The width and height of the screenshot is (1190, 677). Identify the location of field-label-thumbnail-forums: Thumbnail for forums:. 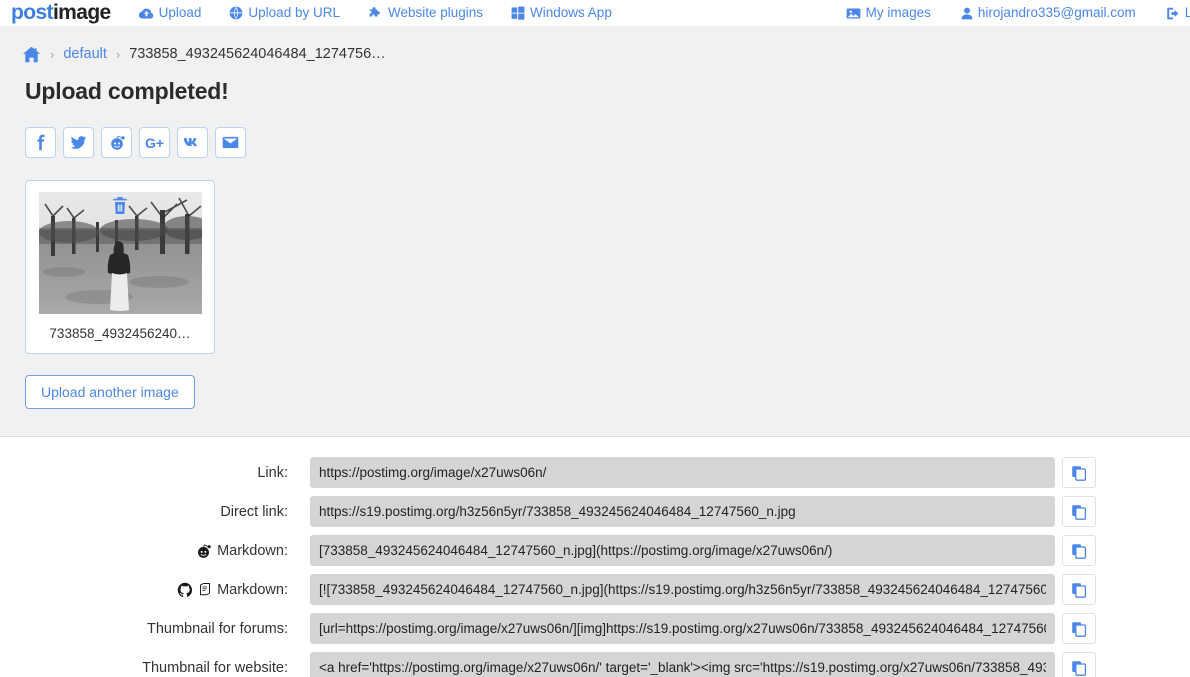
(155, 629).